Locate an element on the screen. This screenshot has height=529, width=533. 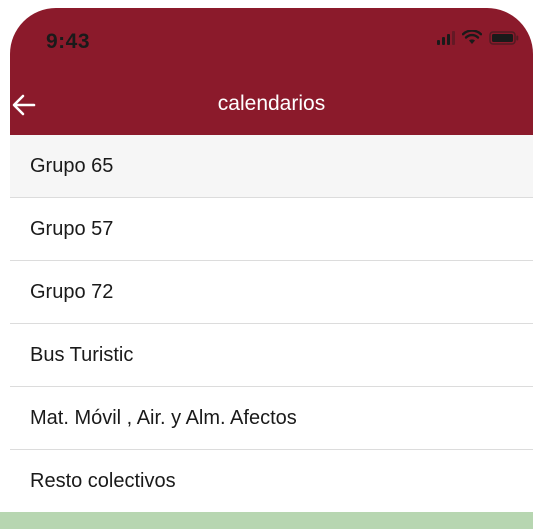
list-item-label: Mat. Móvil , Air. y Alm. Afectos is located at coordinates (163, 417).